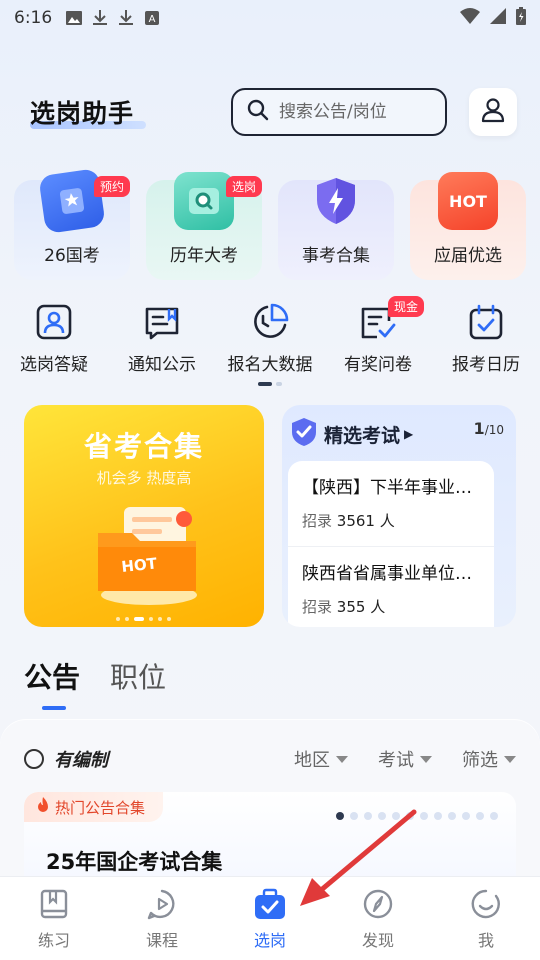  I want to click on calendar-check-icon, so click(486, 322).